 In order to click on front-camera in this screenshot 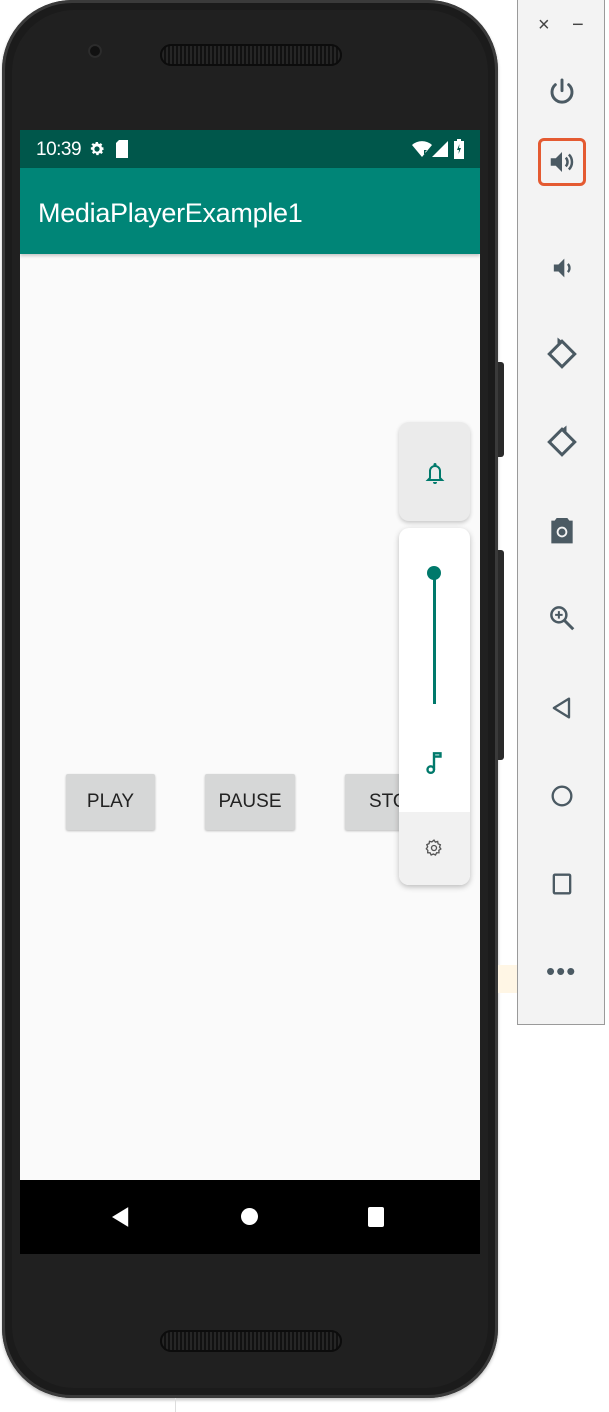, I will do `click(95, 51)`.